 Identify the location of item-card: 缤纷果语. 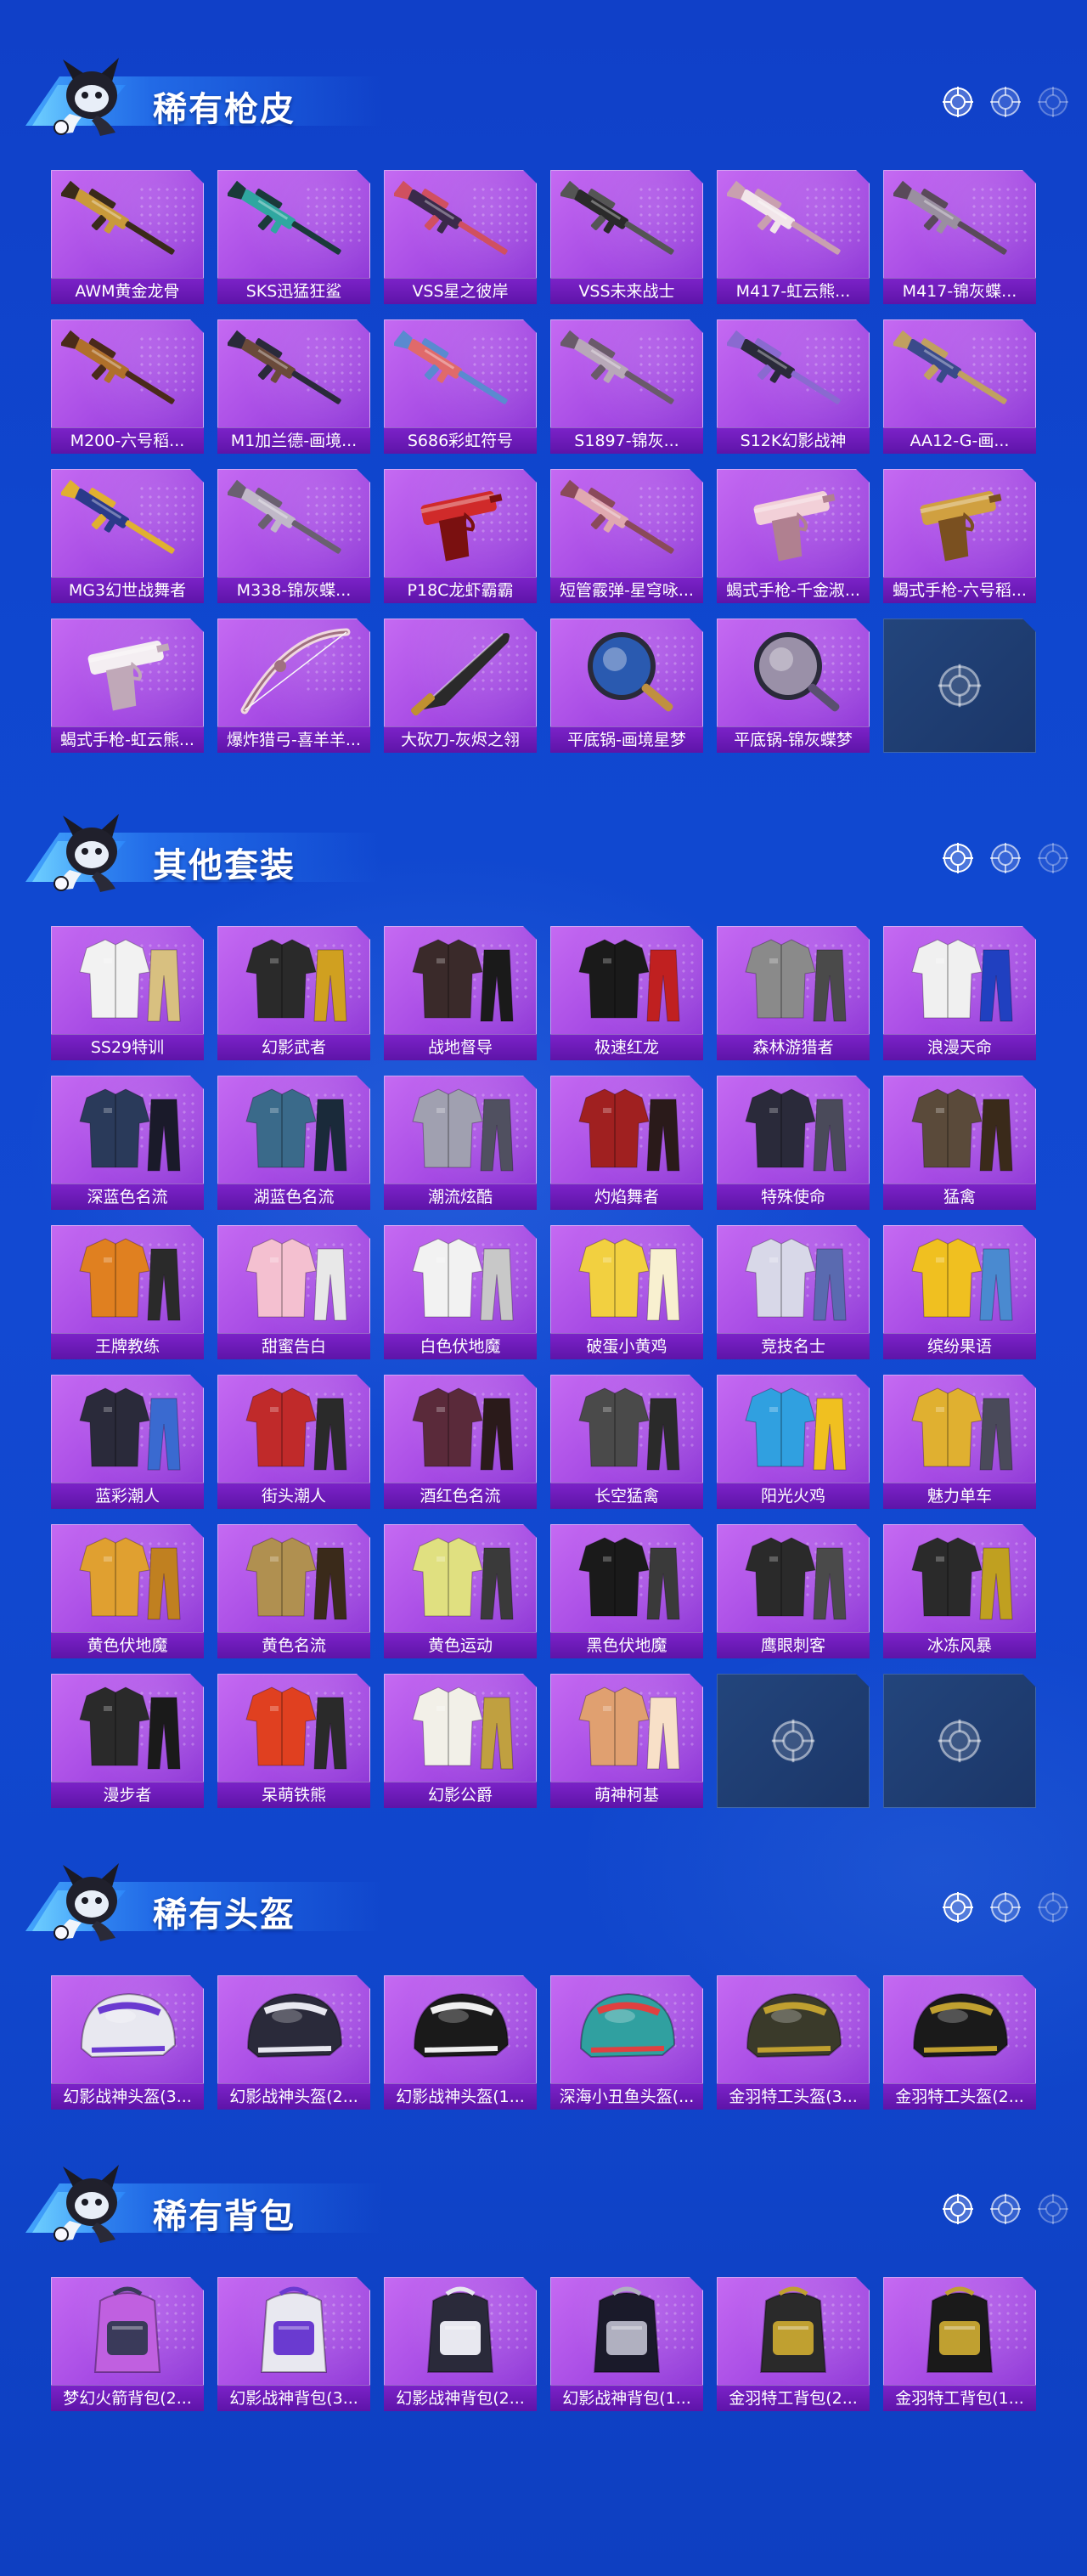
(959, 1292).